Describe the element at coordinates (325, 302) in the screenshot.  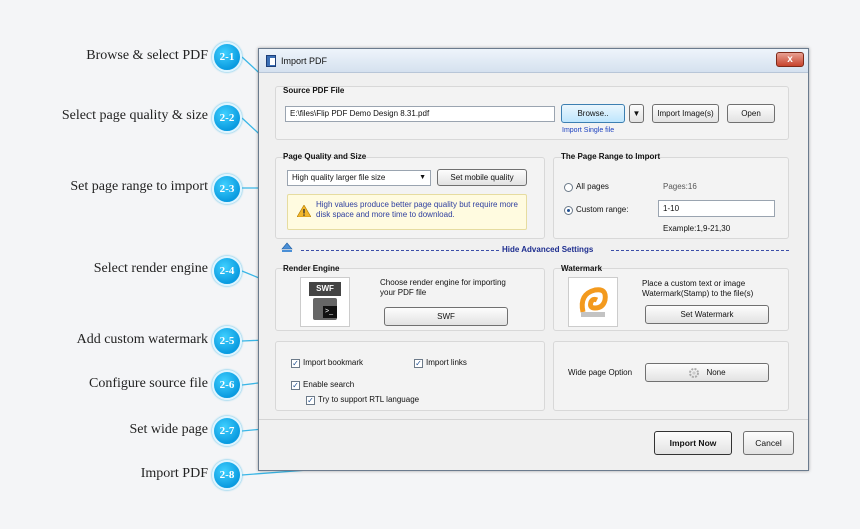
I see `render-engine-thumbnail: SWF >_` at that location.